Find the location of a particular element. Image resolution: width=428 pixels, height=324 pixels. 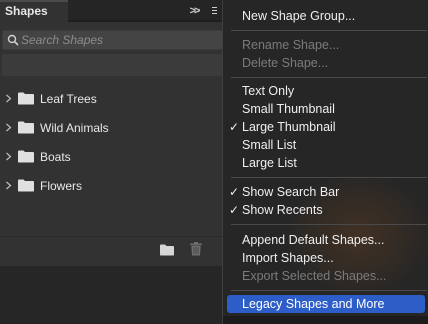

panel-footer is located at coordinates (113, 250).